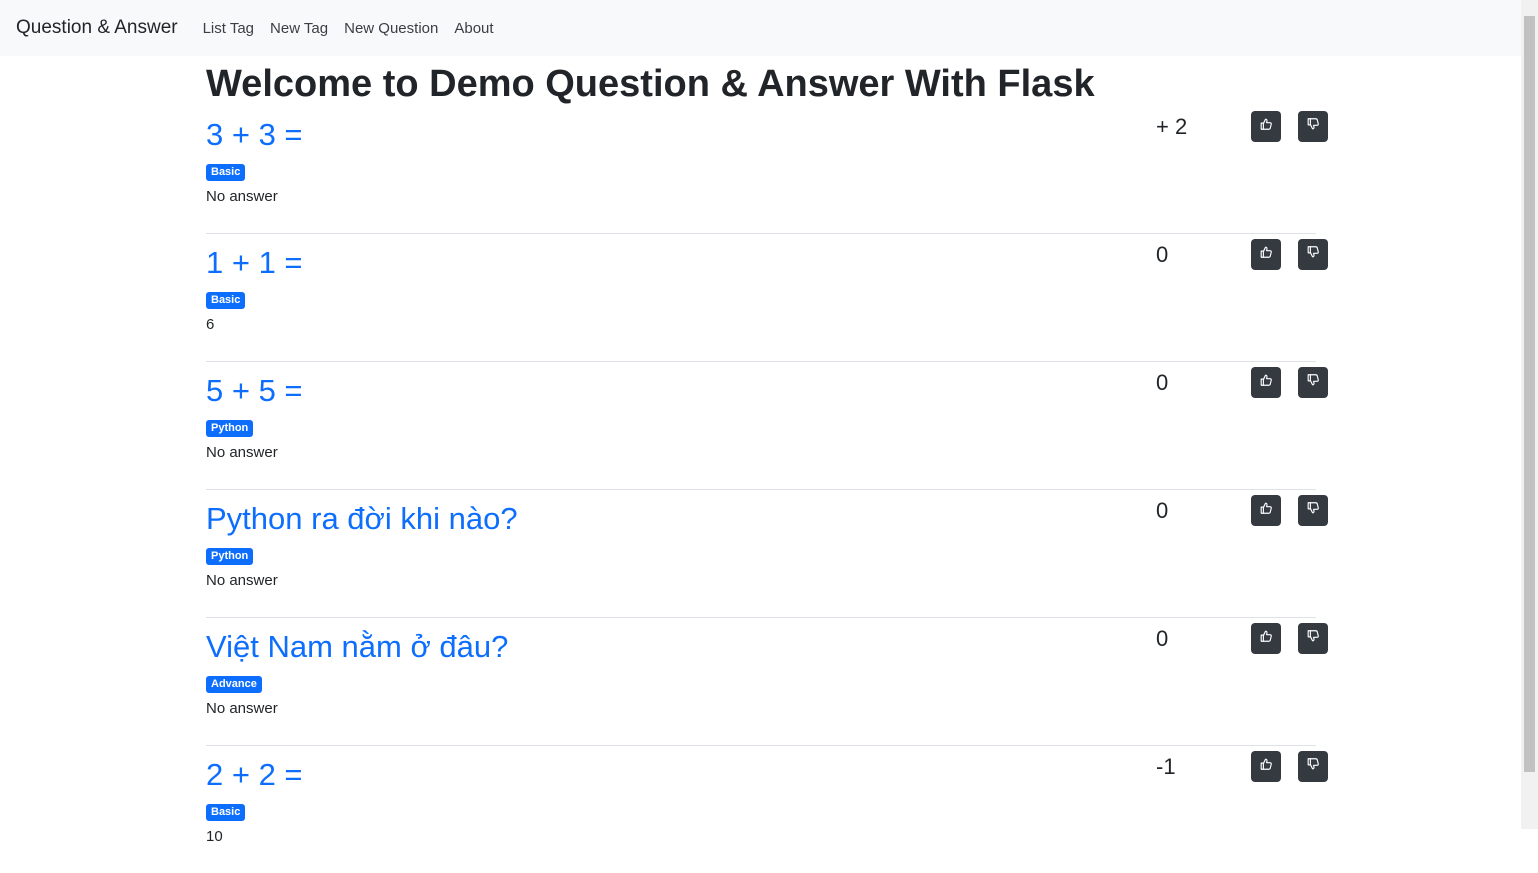 This screenshot has height=873, width=1538. Describe the element at coordinates (1172, 126) in the screenshot. I see `vote-count: + 2` at that location.